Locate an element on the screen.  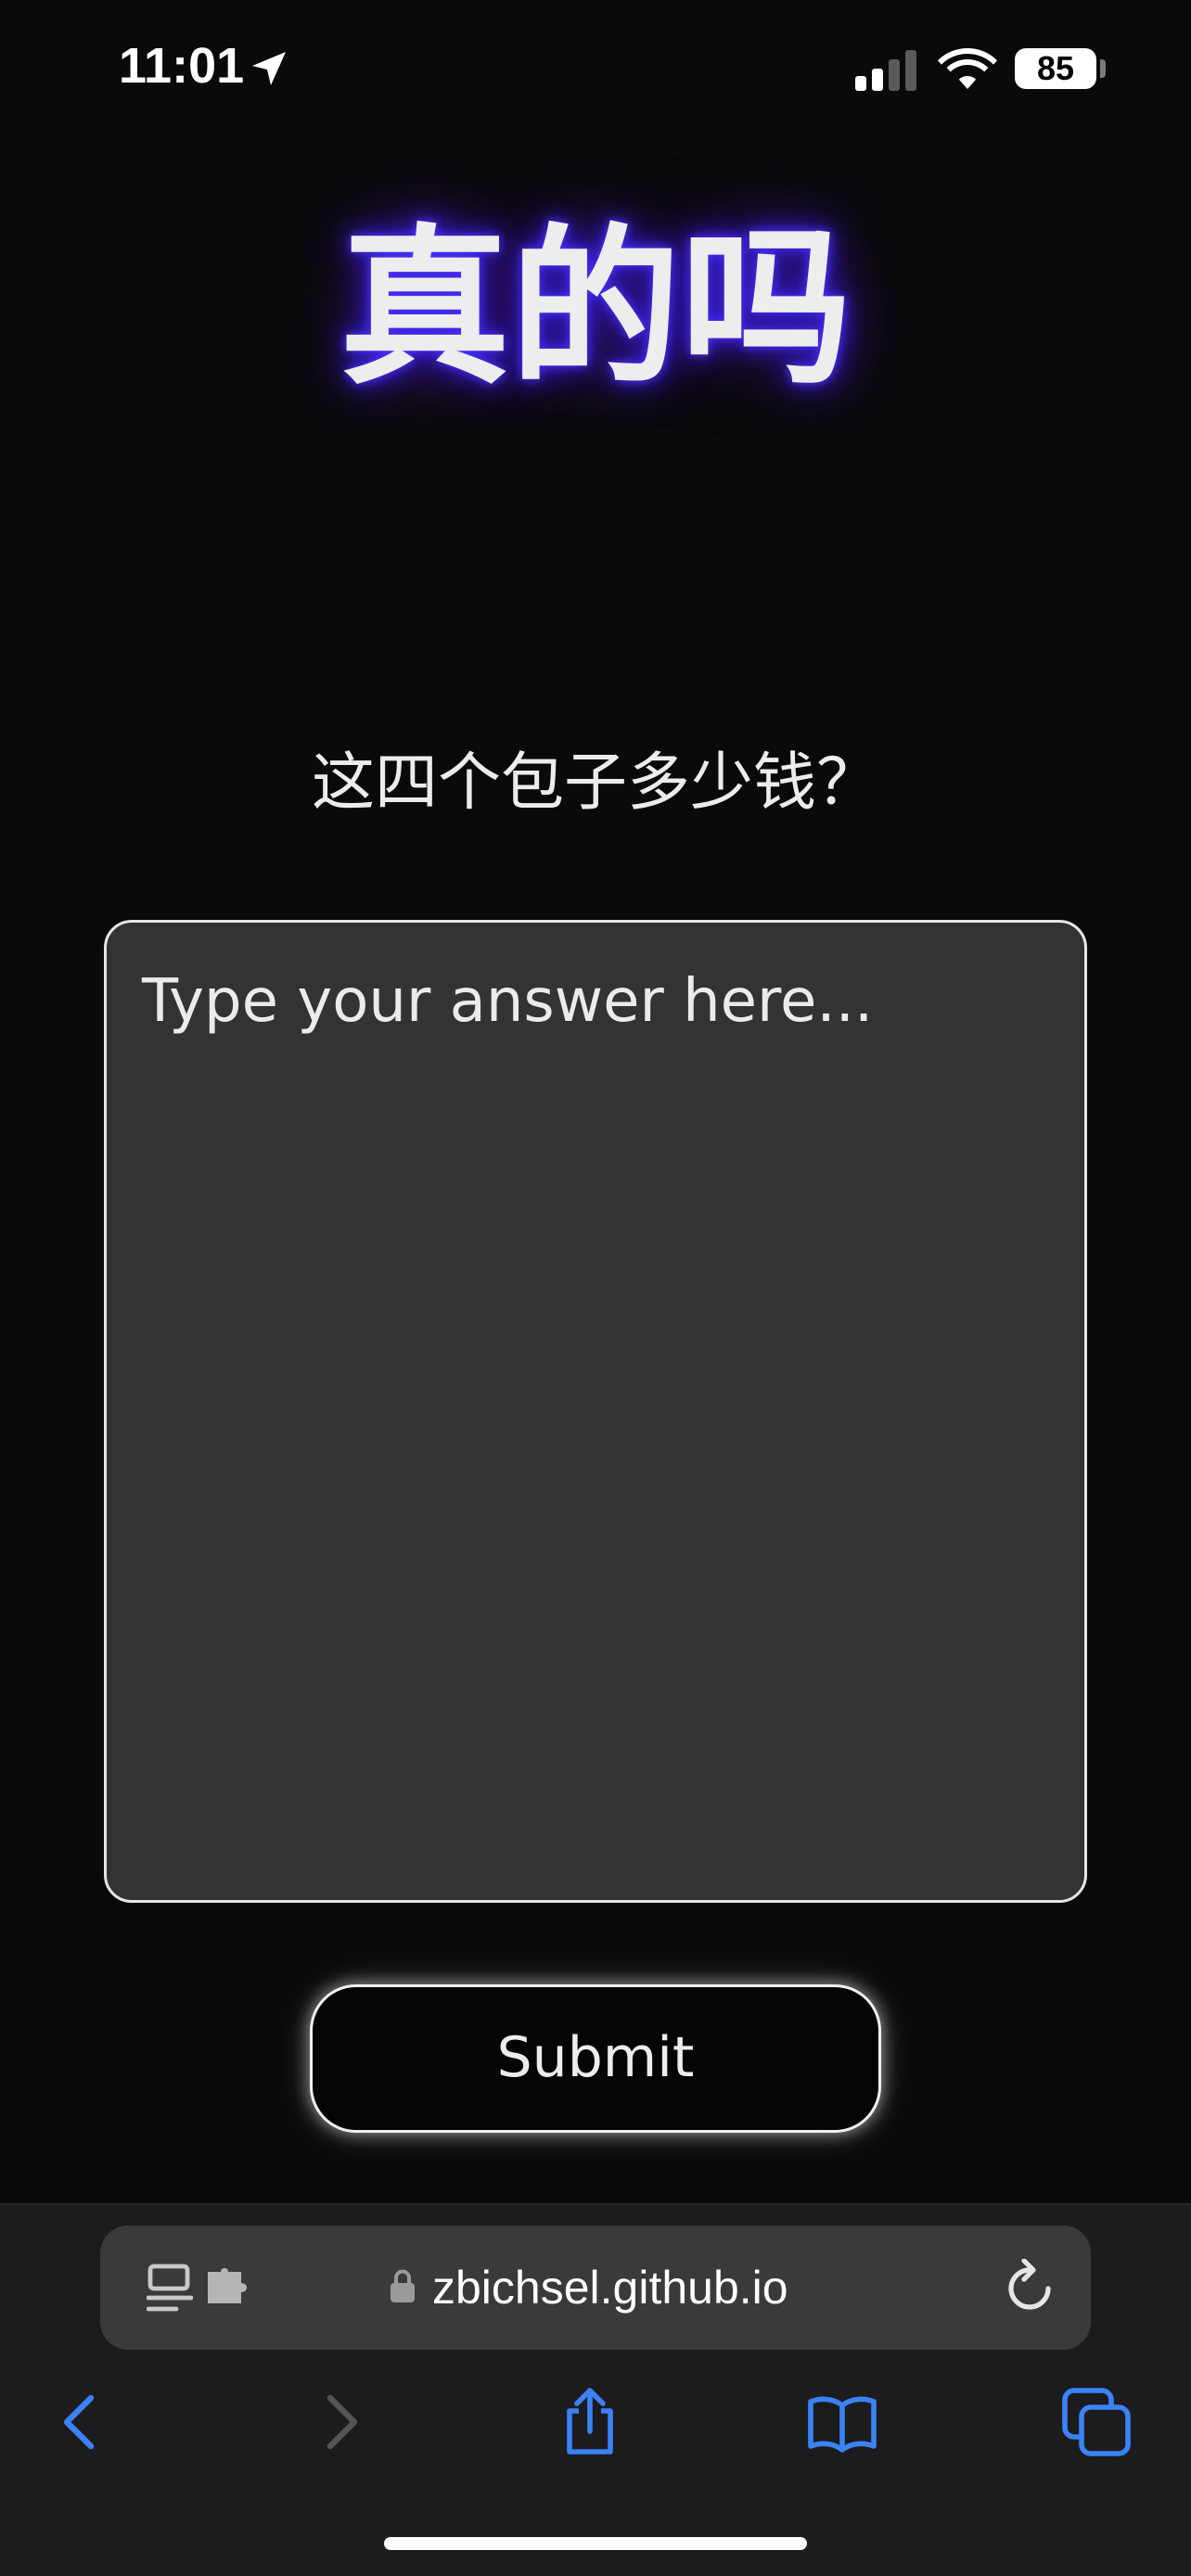
forward-icon is located at coordinates (339, 2422).